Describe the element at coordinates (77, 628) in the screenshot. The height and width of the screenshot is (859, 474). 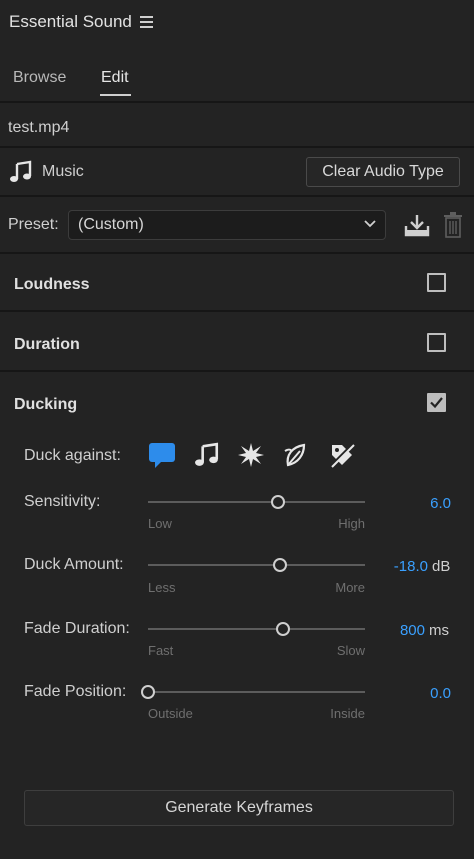
I see `fade-duration-label: Fade Duration:` at that location.